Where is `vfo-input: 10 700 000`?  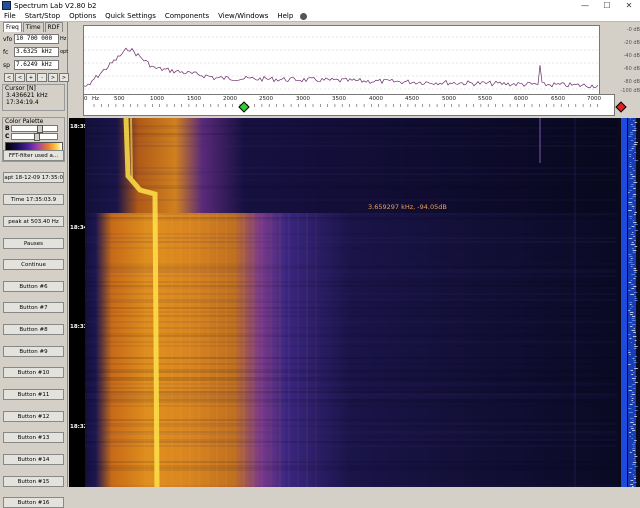 vfo-input: 10 700 000 is located at coordinates (36, 39).